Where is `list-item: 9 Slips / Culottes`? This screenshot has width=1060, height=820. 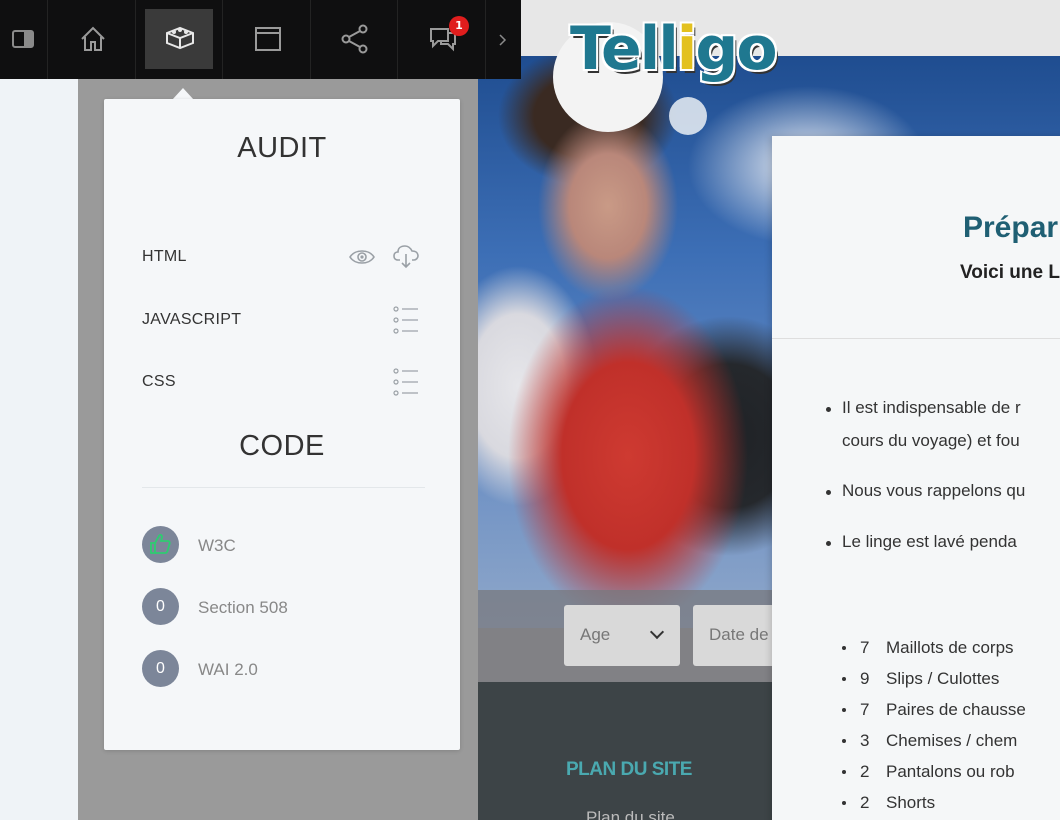 list-item: 9 Slips / Culottes is located at coordinates (920, 679).